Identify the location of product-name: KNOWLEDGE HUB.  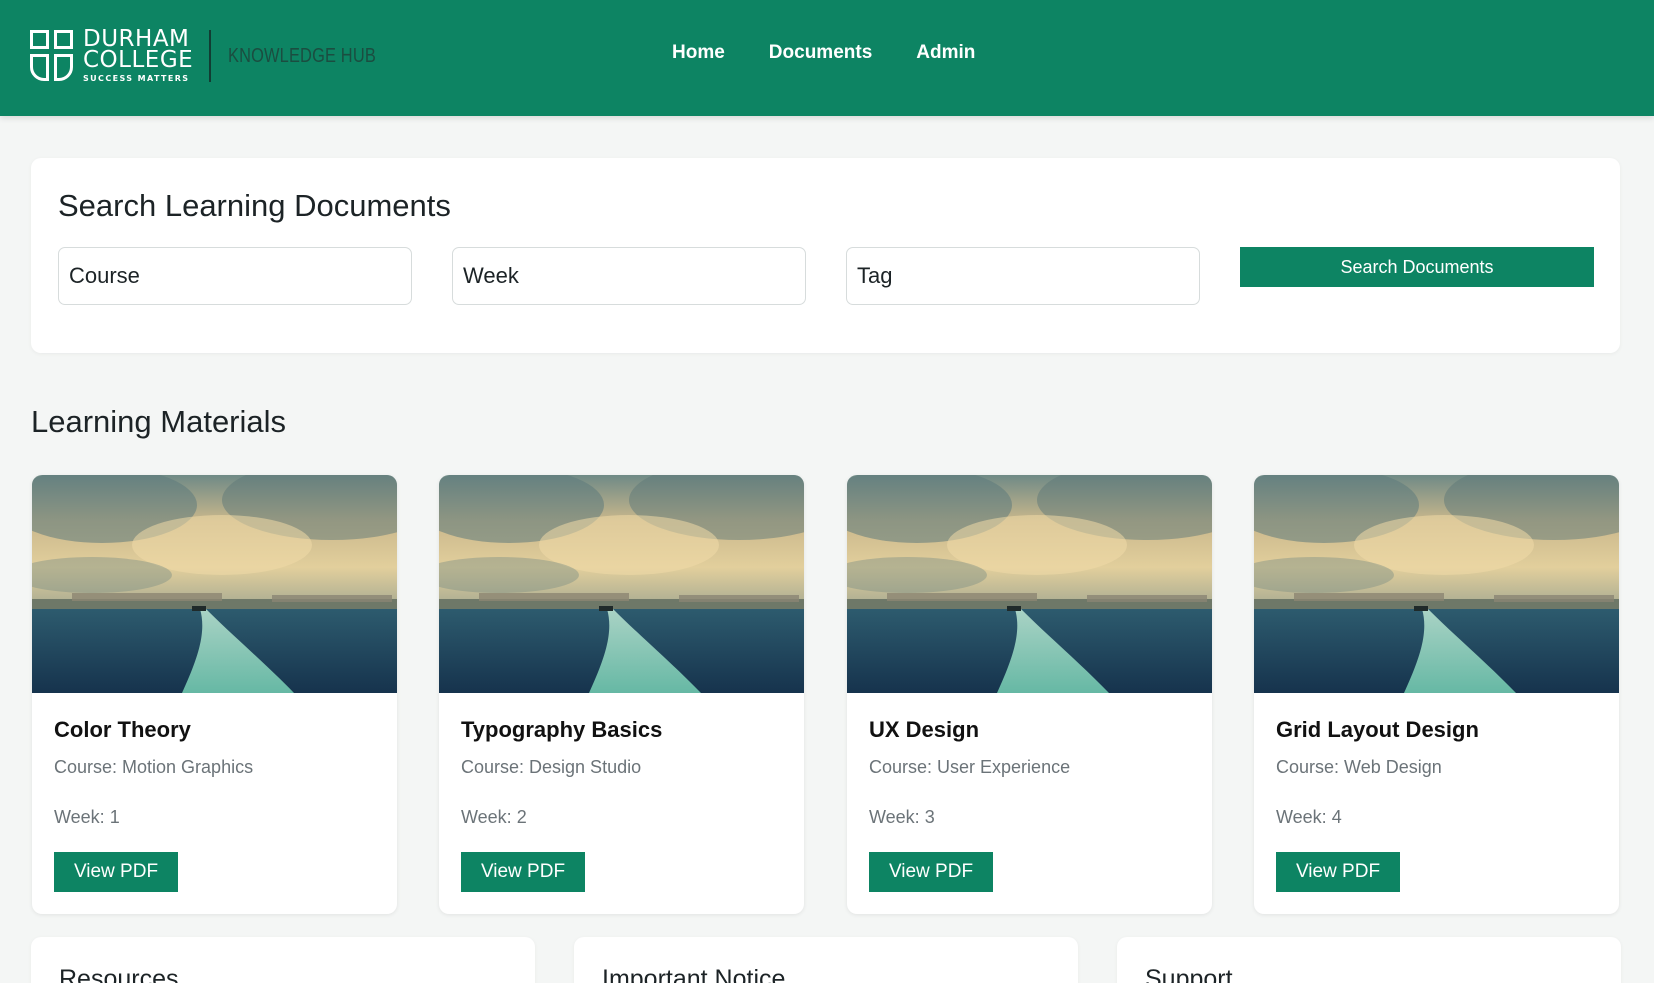
(302, 55).